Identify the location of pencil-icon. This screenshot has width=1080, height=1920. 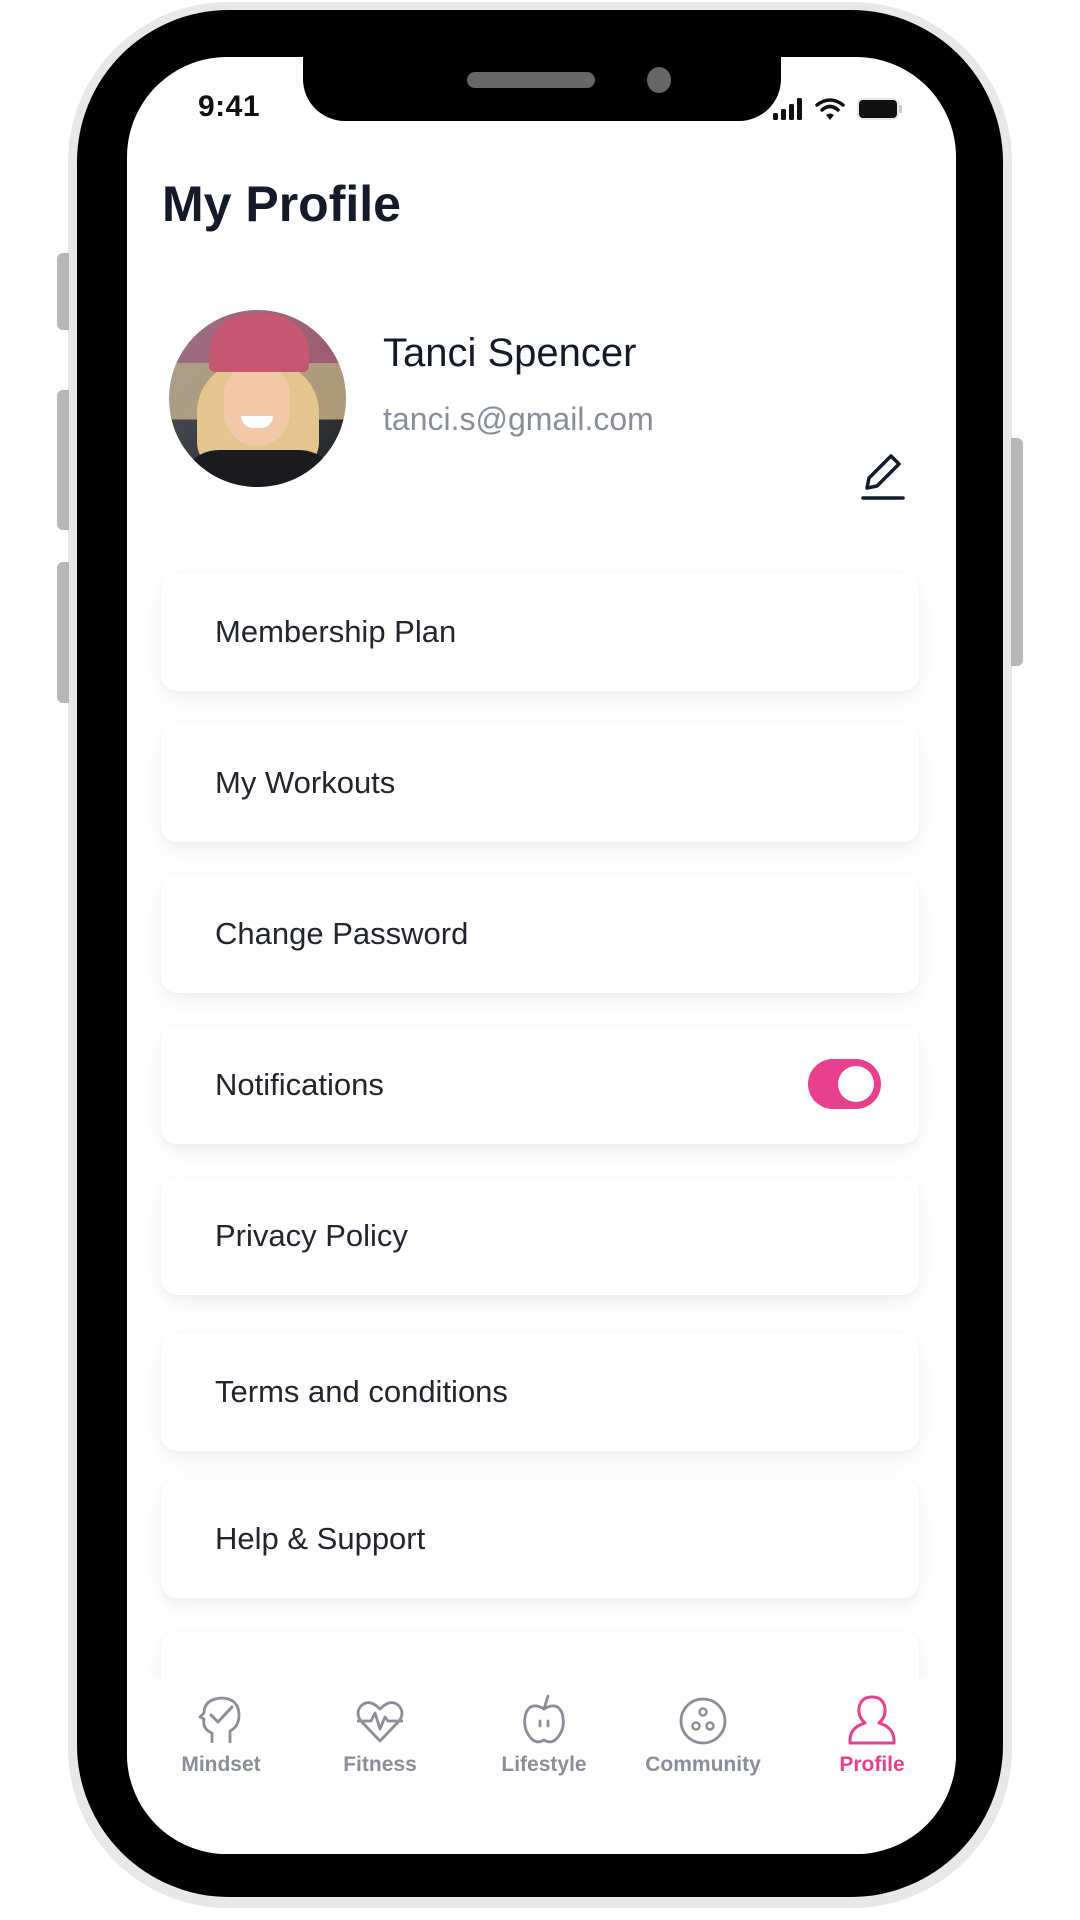
(883, 477).